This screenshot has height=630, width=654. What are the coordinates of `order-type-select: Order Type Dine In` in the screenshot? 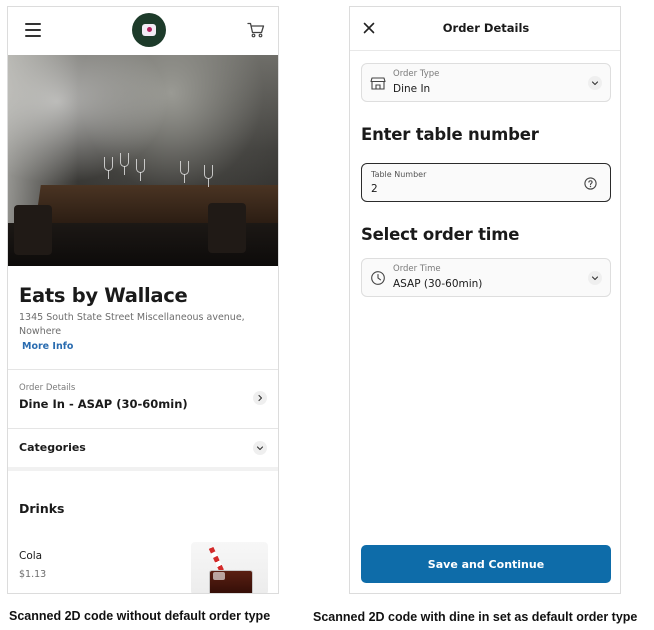 It's located at (486, 82).